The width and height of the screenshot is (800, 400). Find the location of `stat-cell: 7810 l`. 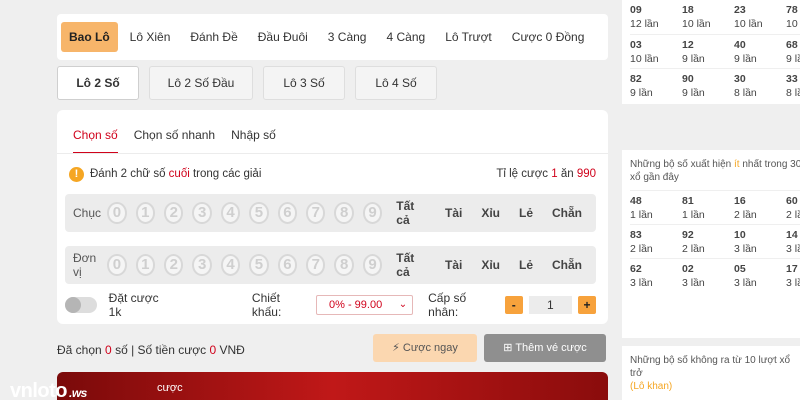

stat-cell: 7810 l is located at coordinates (793, 17).